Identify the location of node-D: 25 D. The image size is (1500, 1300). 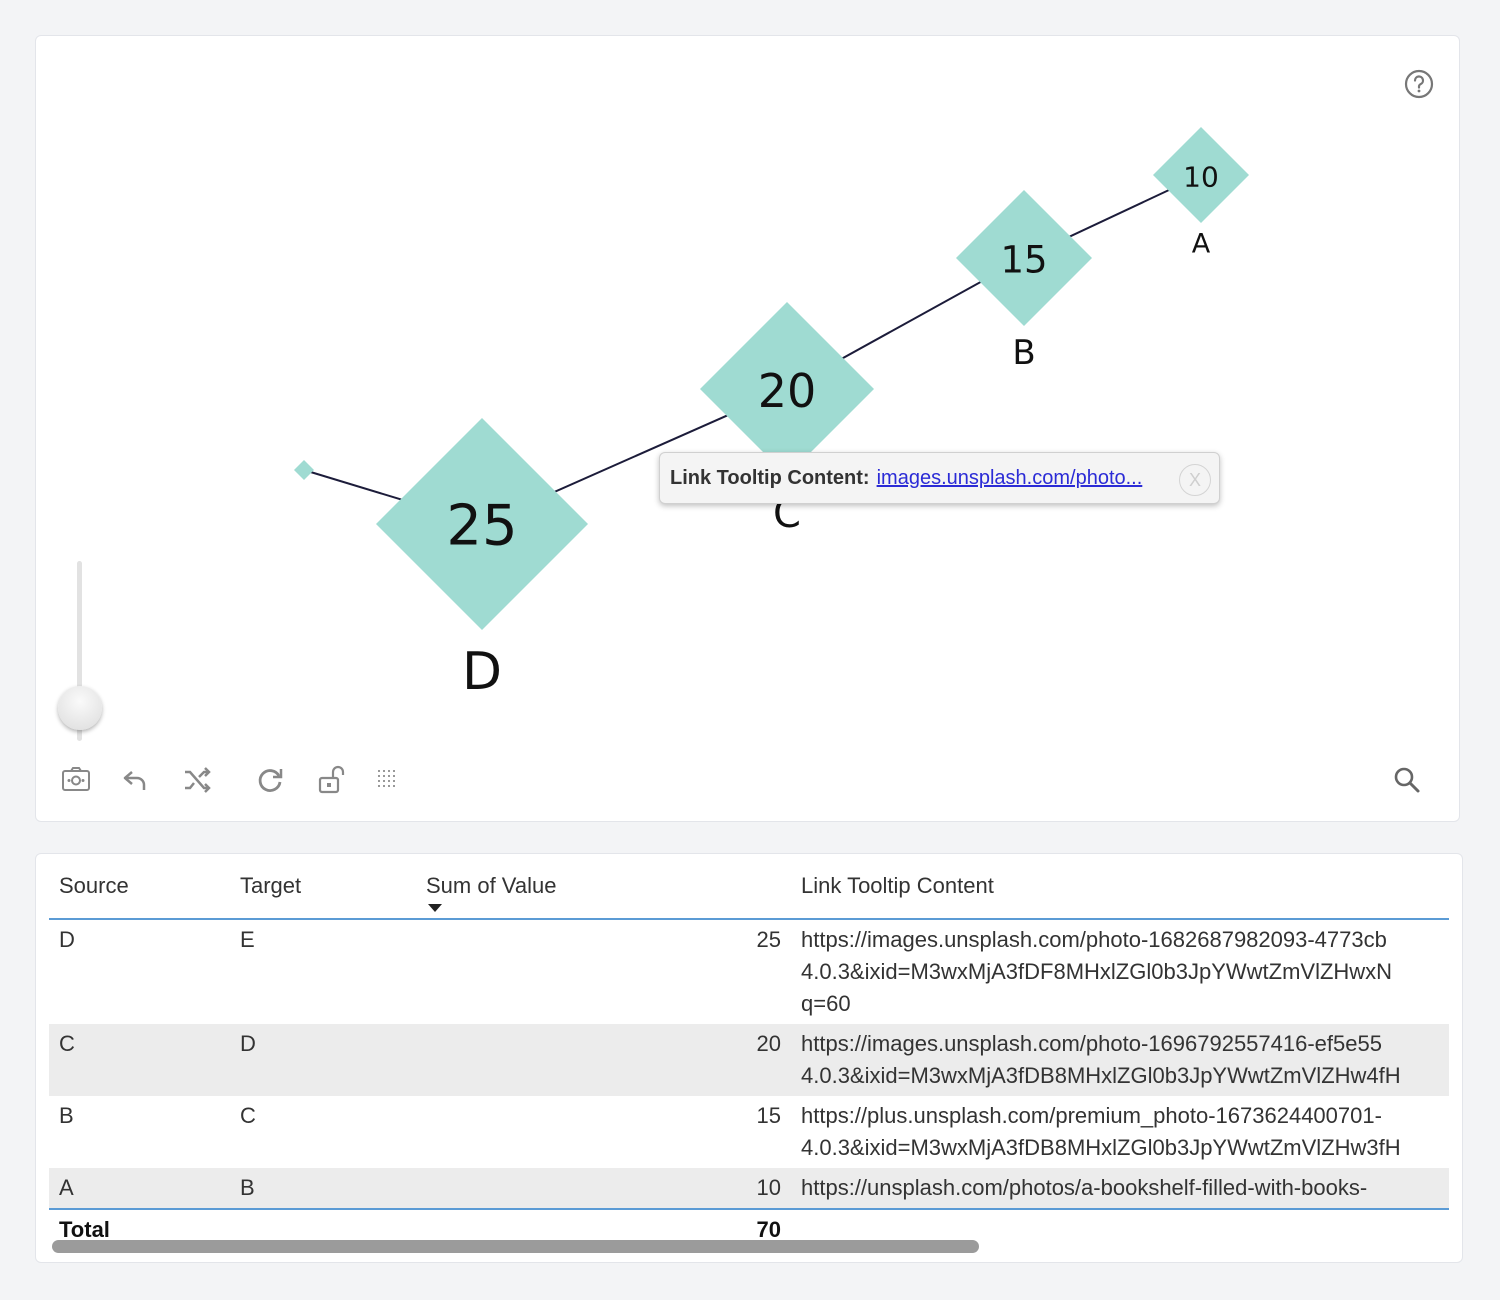
(482, 560).